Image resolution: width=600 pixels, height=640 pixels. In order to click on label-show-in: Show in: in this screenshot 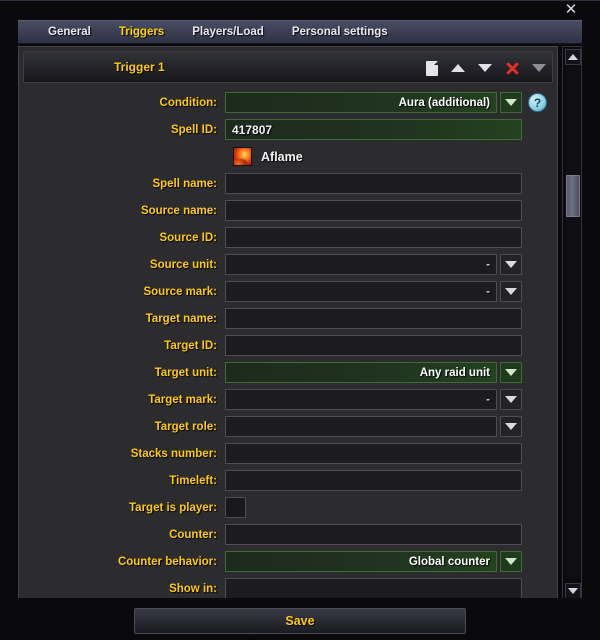, I will do `click(193, 588)`.